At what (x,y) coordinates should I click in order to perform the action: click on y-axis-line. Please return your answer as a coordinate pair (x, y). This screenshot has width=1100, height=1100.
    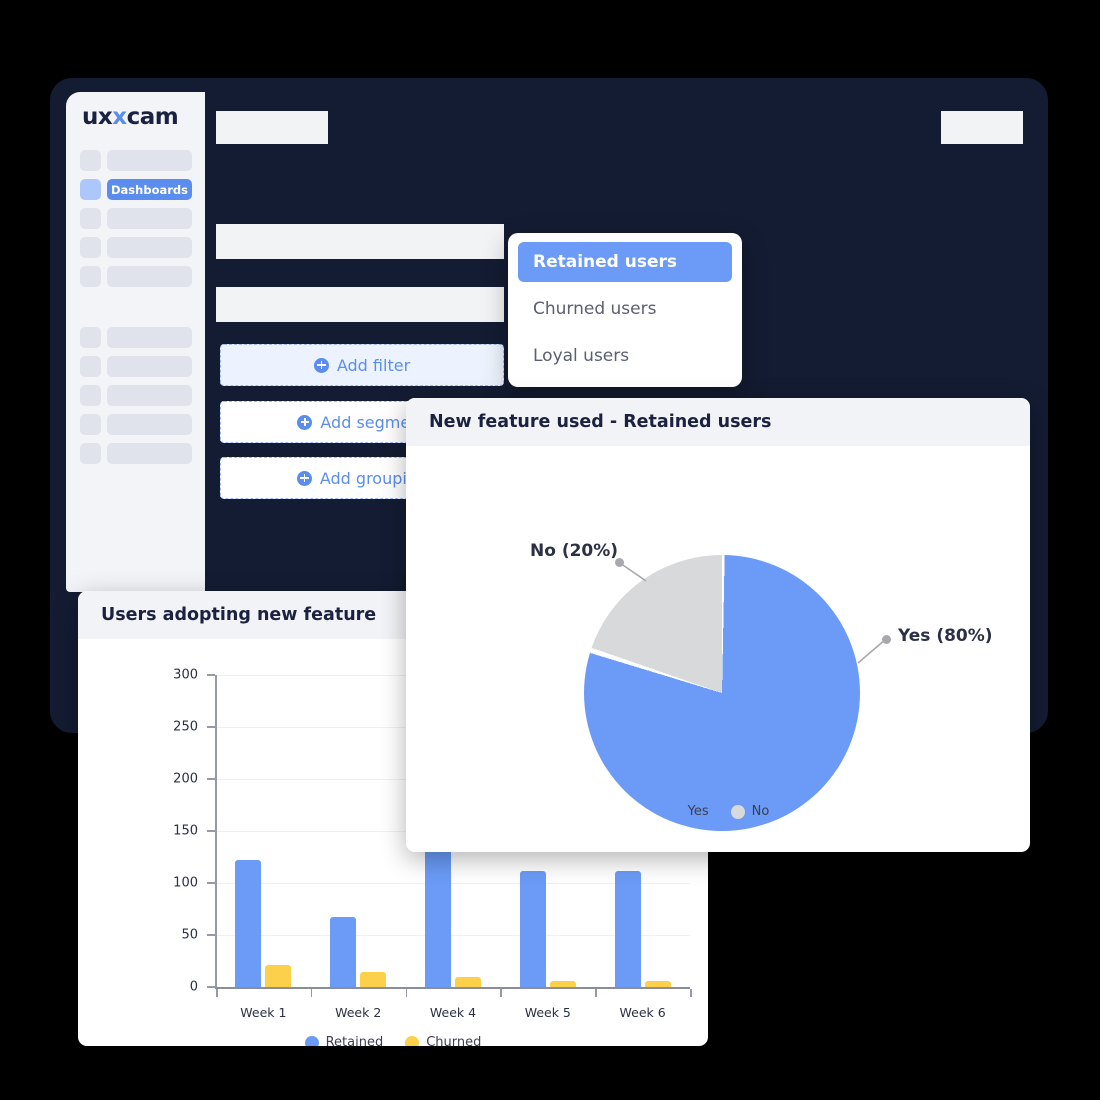
    Looking at the image, I should click on (216, 831).